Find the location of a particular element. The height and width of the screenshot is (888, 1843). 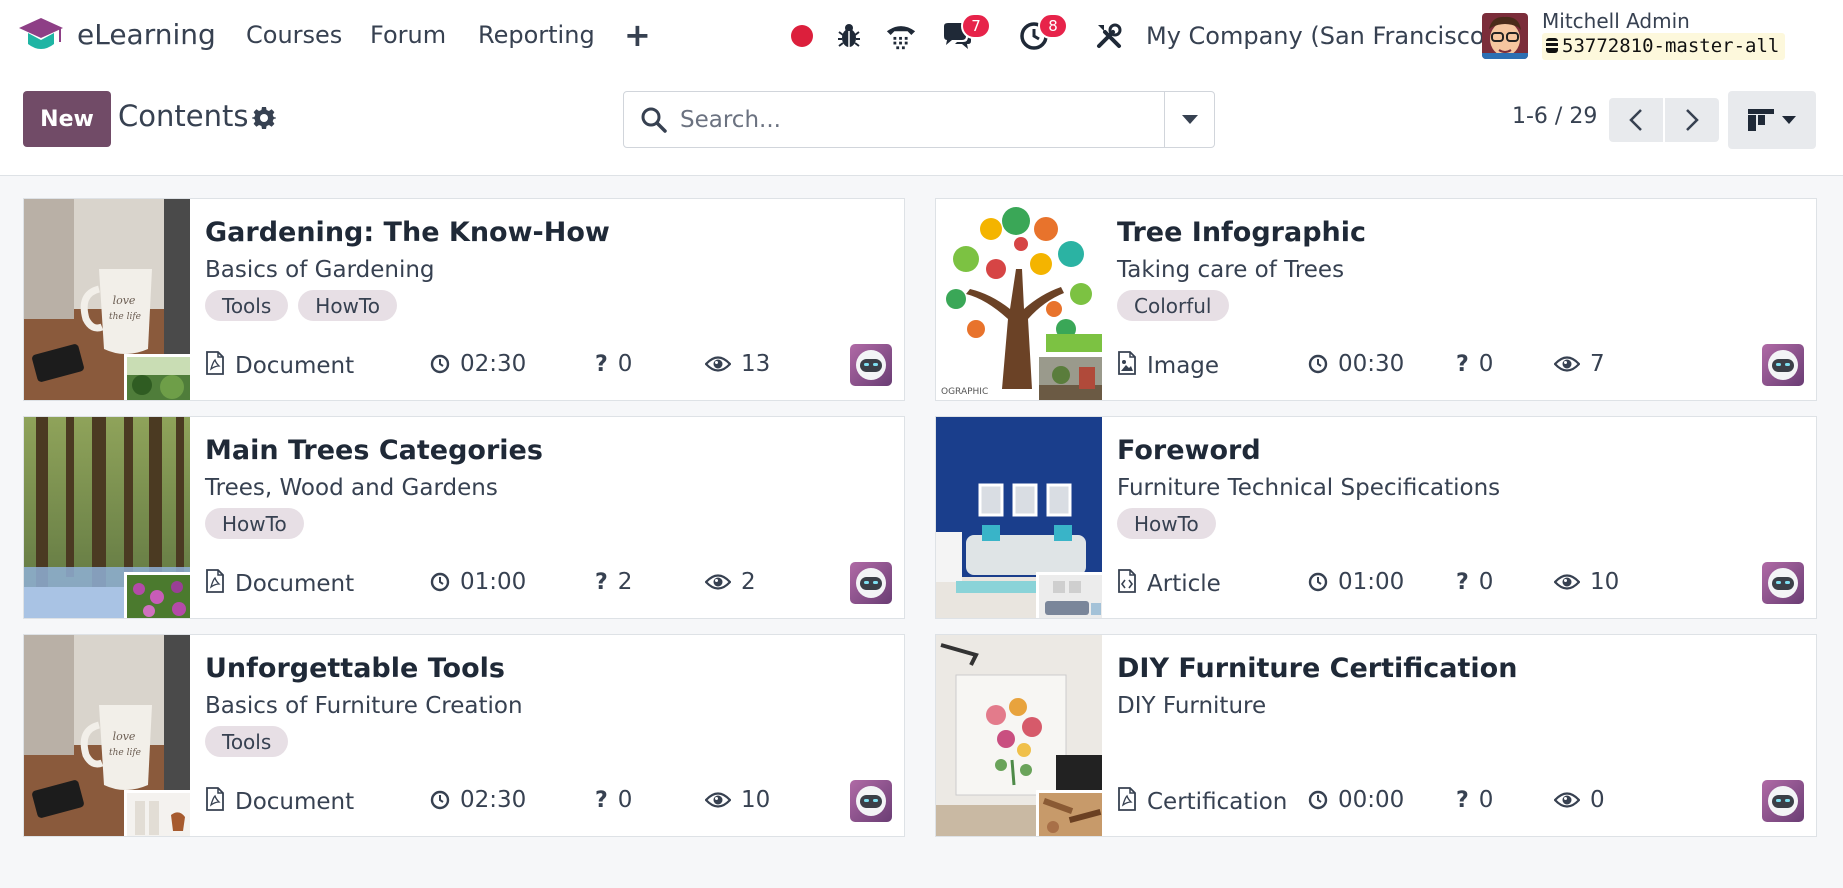

content-tags: Tools is located at coordinates (247, 741).